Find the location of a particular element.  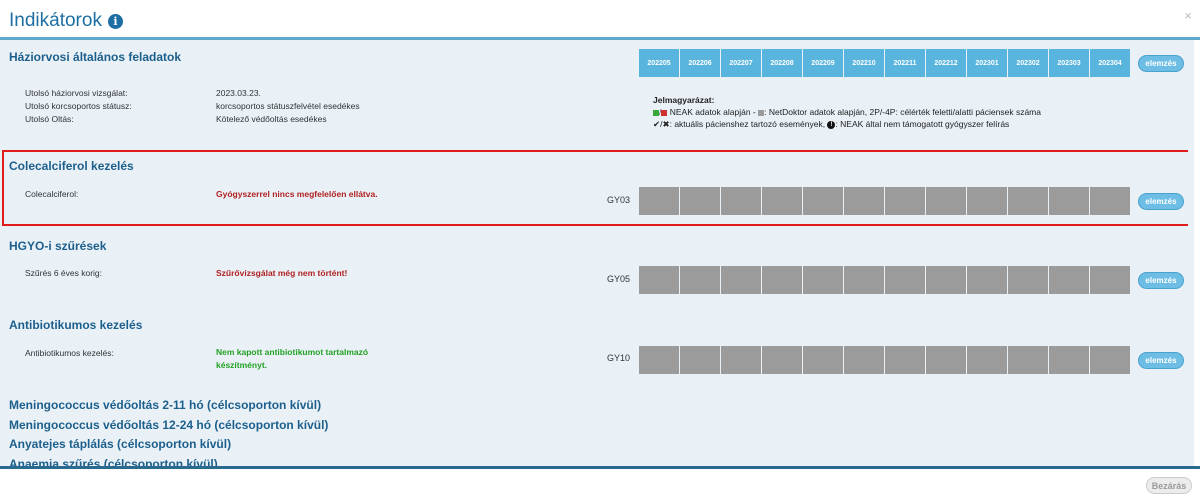

section-link-breastfeeding: Anyatejes táplálás (célcsoporton kívül) is located at coordinates (120, 444).